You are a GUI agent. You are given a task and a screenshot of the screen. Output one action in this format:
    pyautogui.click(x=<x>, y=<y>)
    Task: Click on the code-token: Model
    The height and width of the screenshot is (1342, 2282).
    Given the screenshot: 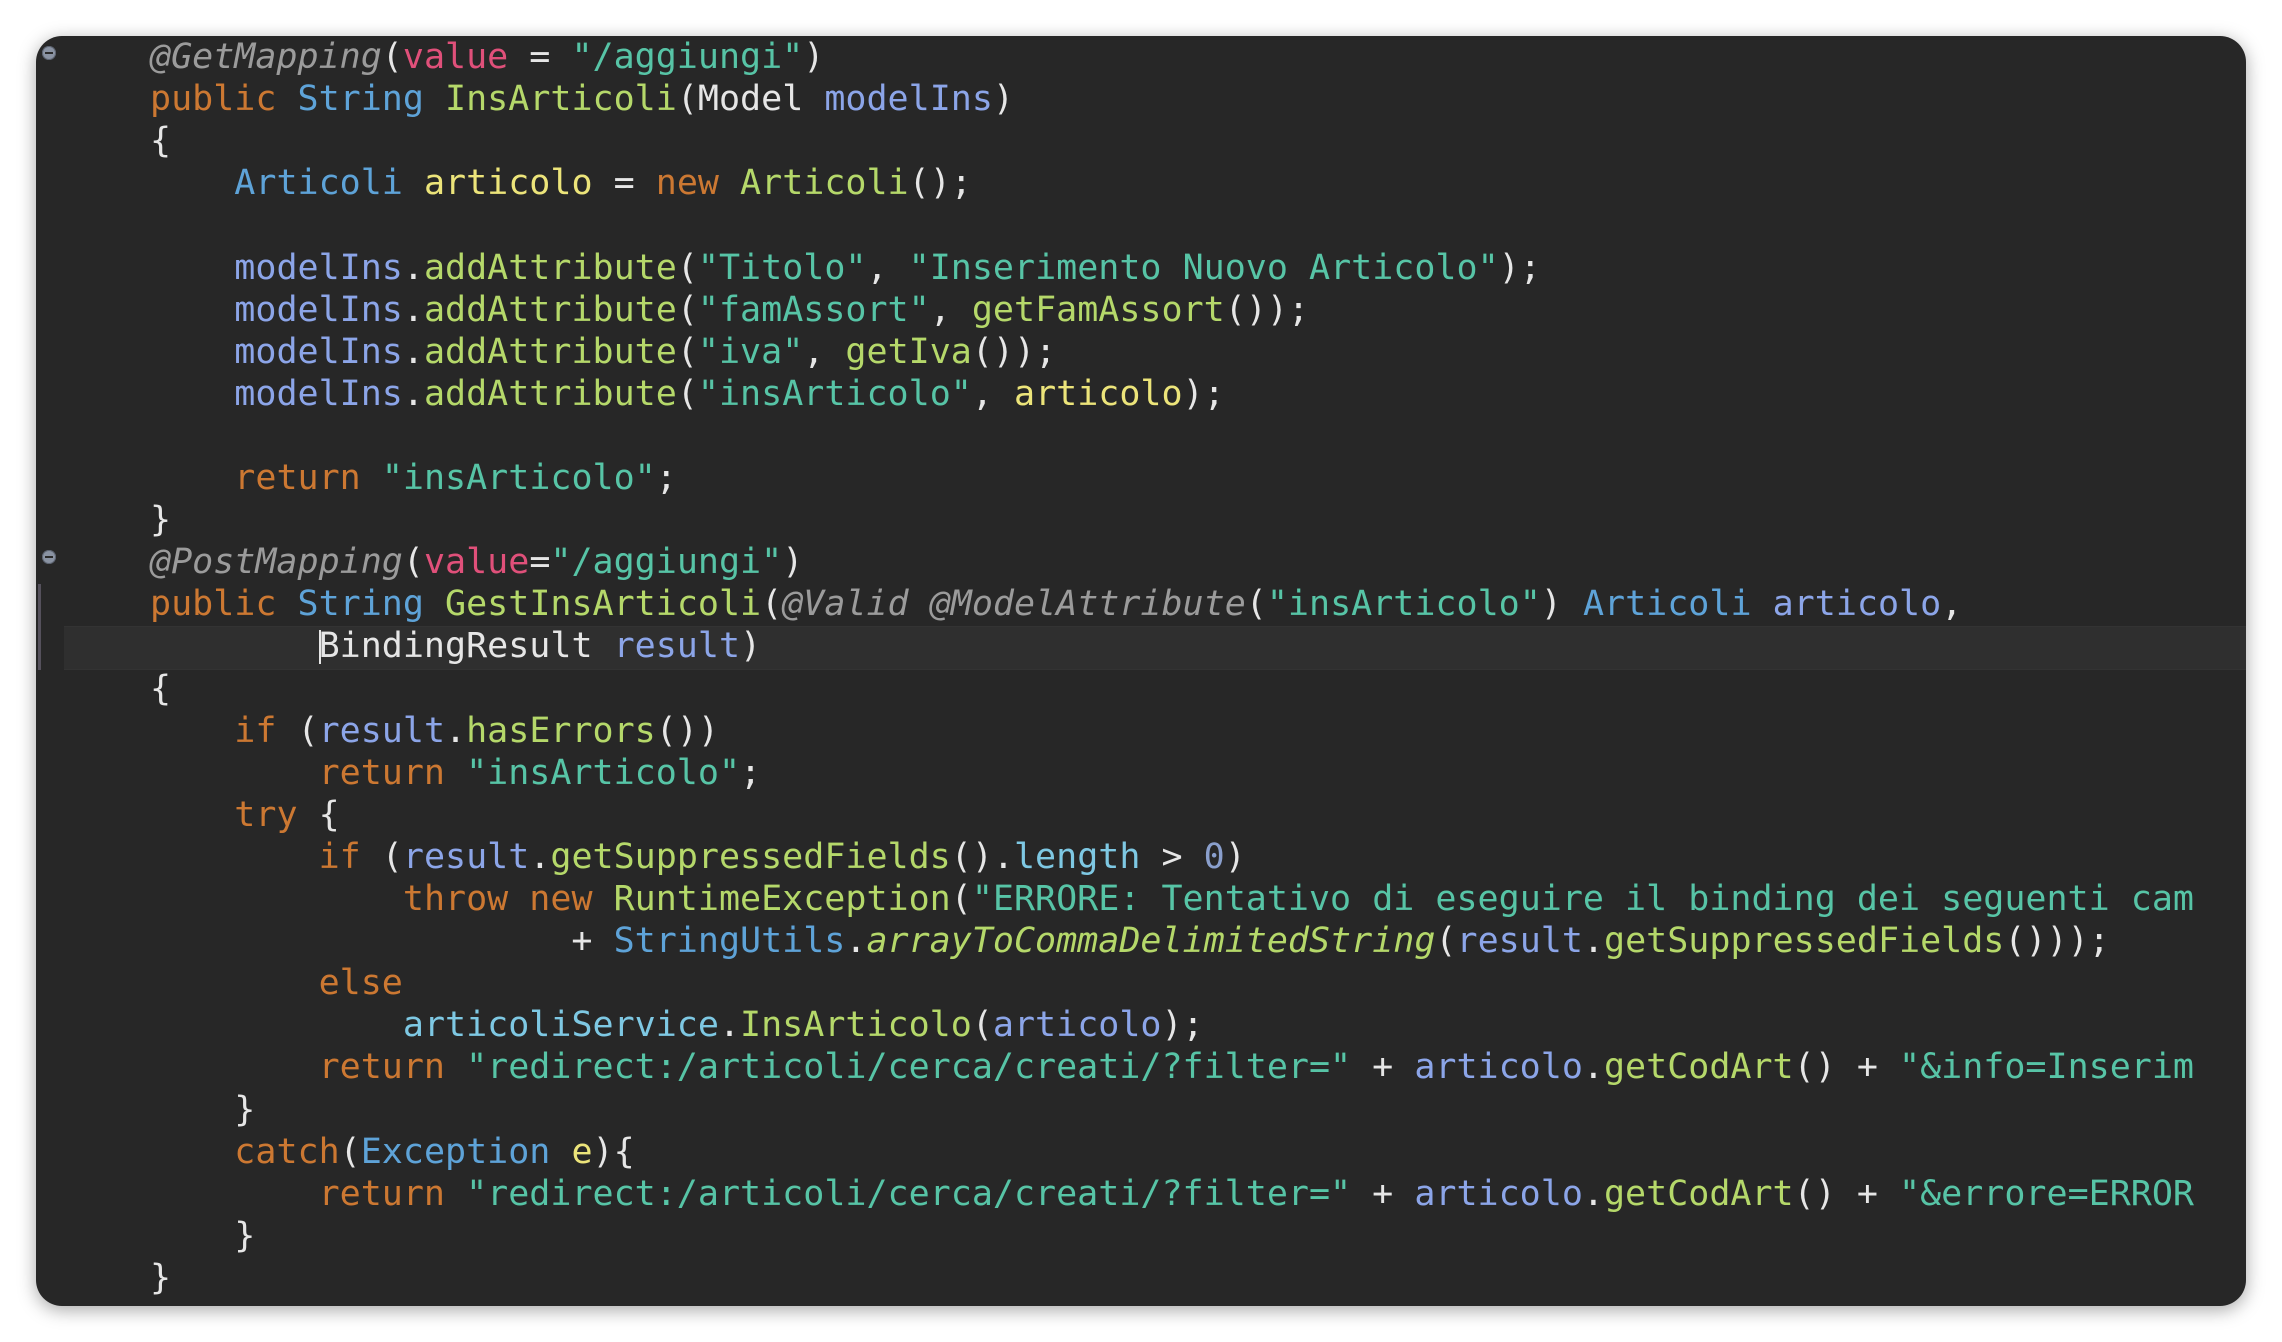 What is the action you would take?
    pyautogui.click(x=761, y=99)
    